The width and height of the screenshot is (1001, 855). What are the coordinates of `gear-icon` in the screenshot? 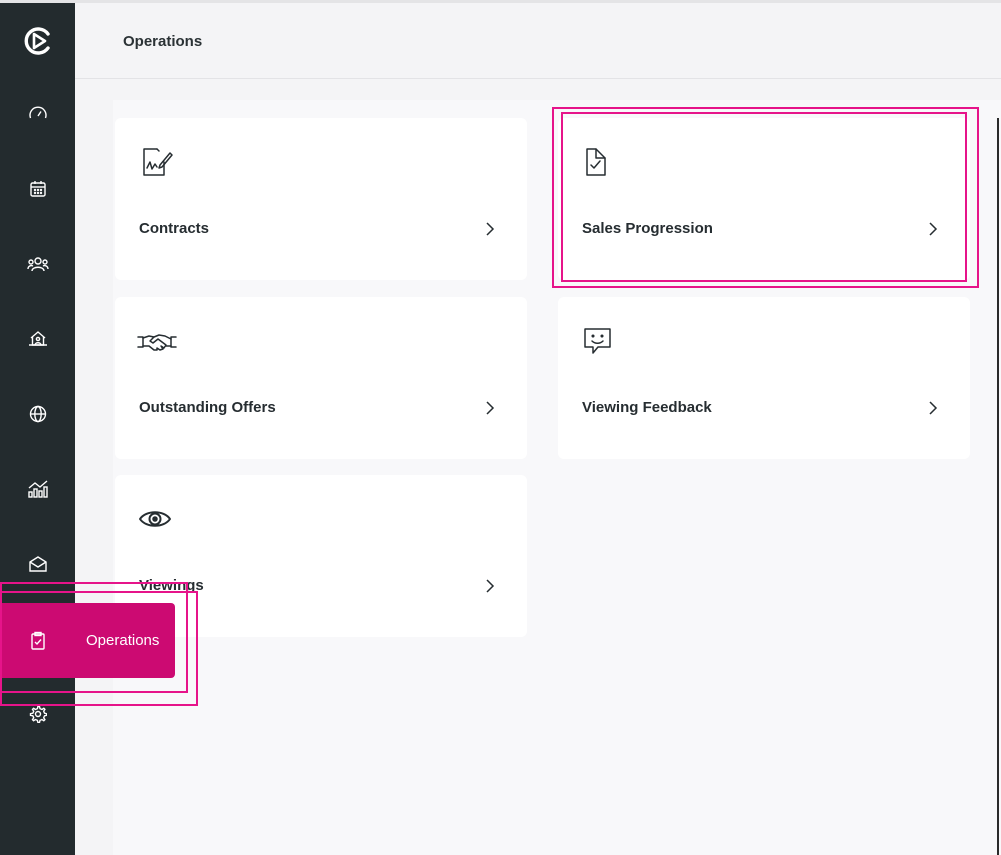 It's located at (38, 716).